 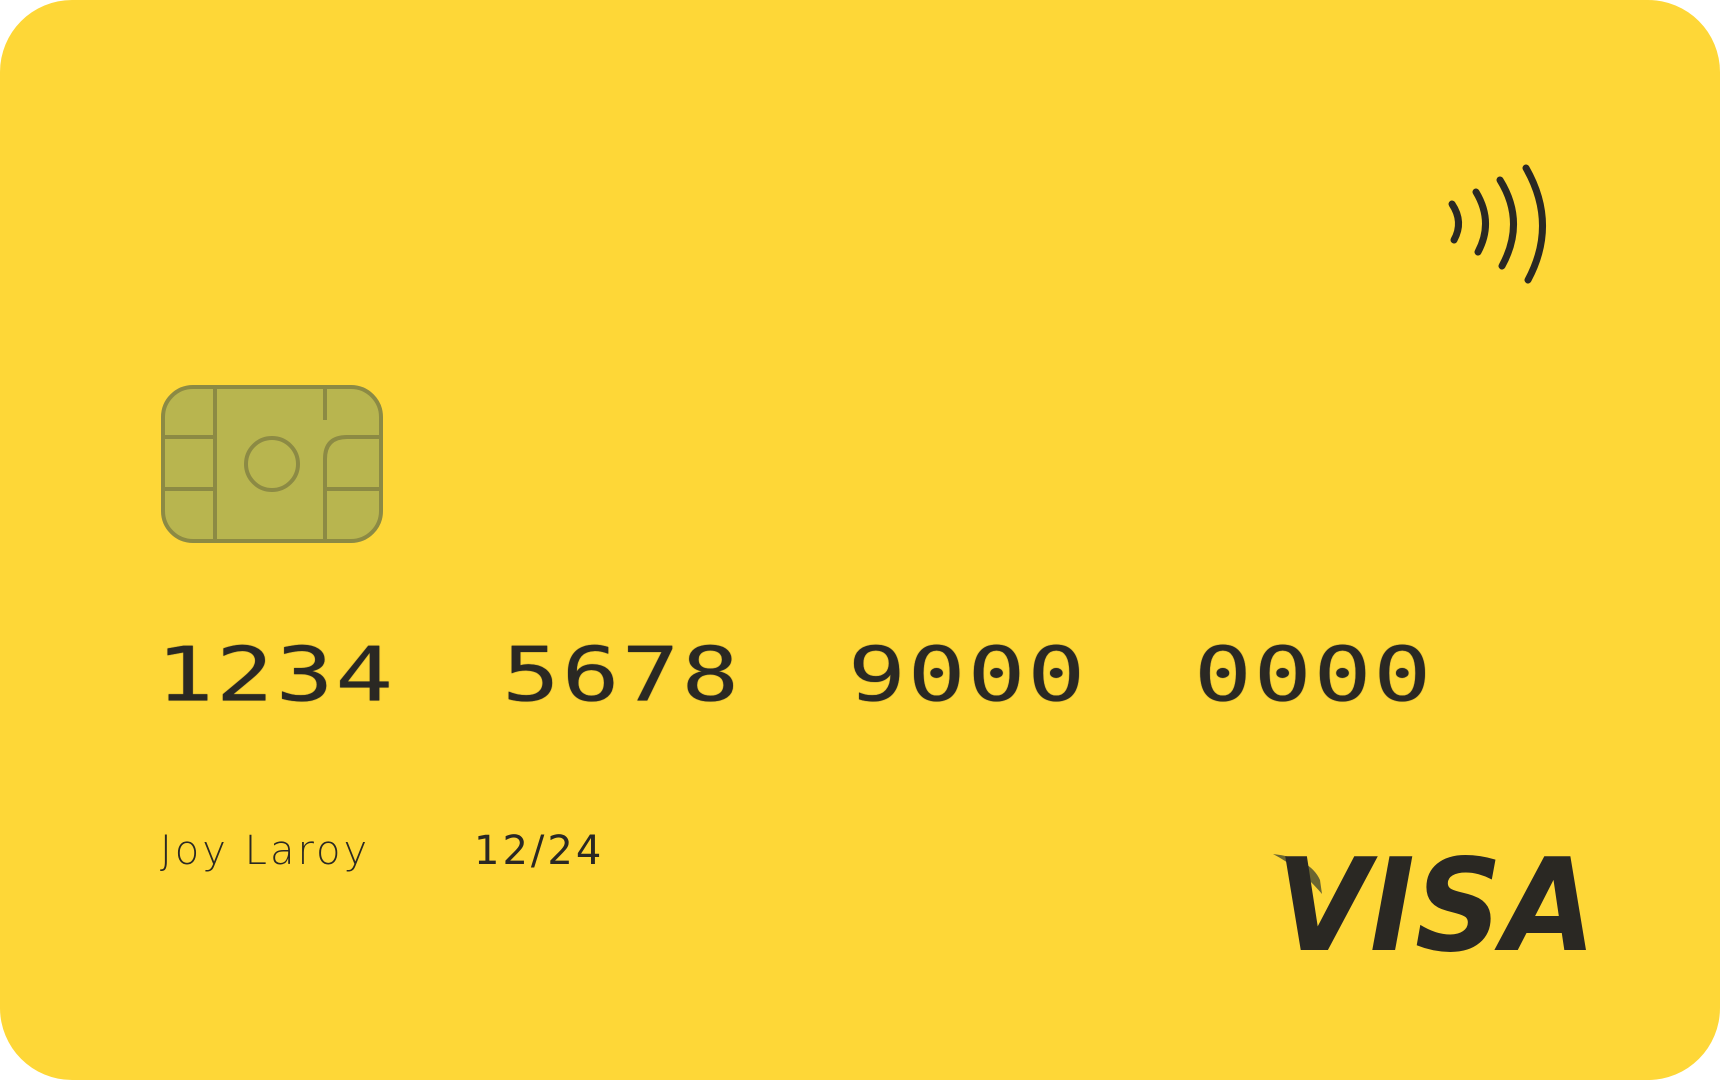 I want to click on contactless-icon, so click(x=1497, y=224).